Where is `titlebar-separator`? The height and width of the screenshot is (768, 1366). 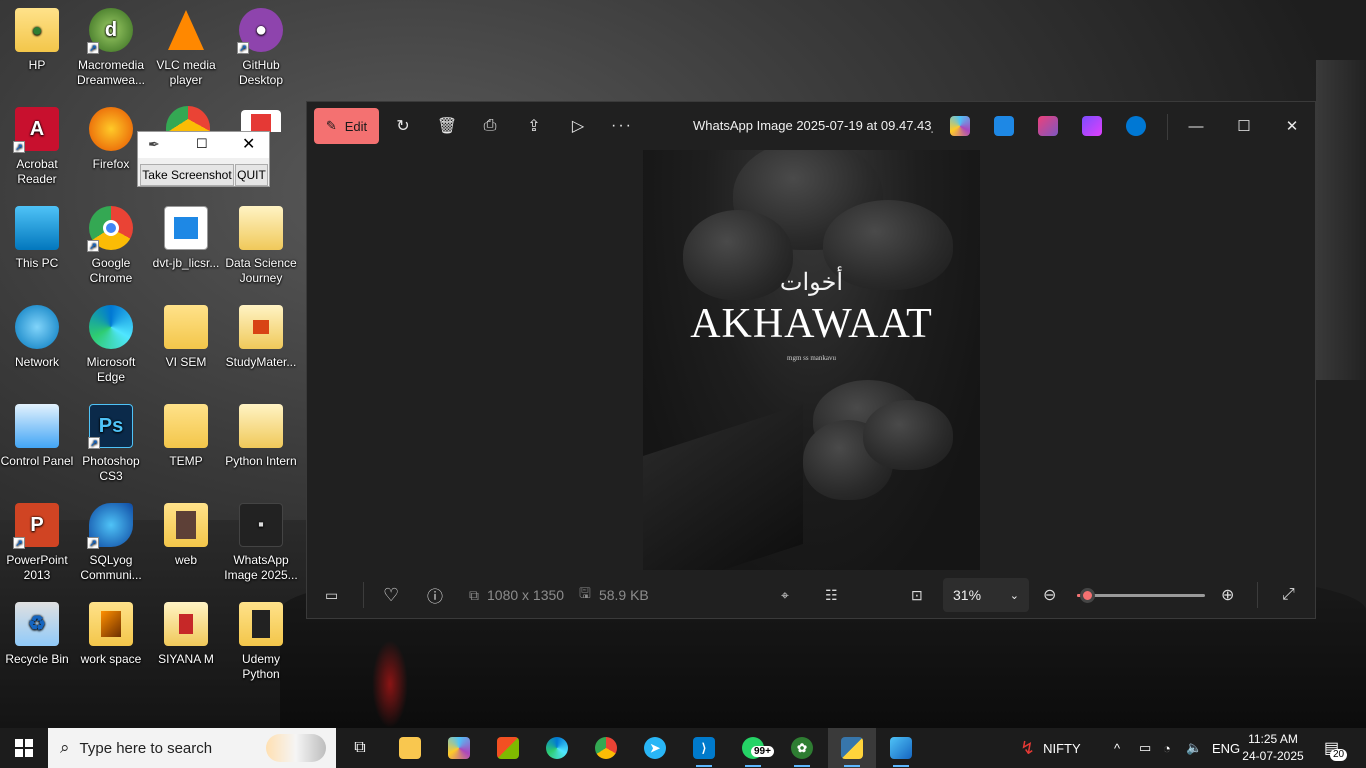
titlebar-separator is located at coordinates (1167, 127).